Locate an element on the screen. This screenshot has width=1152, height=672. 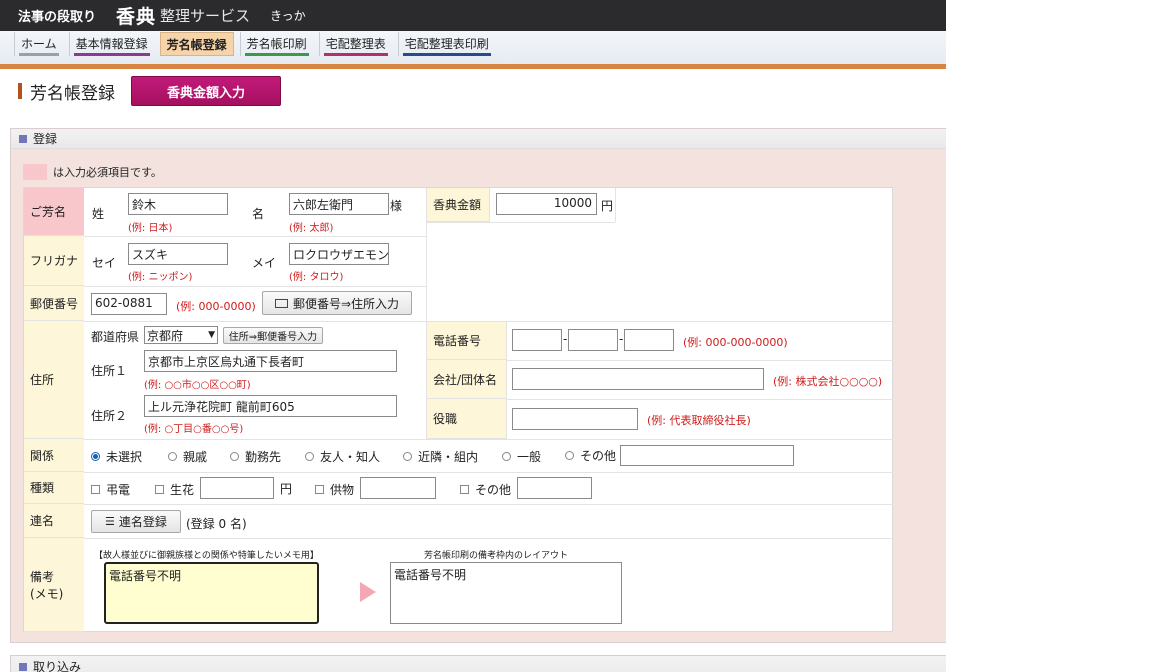
pref-label: 都道府県 is located at coordinates (115, 337).